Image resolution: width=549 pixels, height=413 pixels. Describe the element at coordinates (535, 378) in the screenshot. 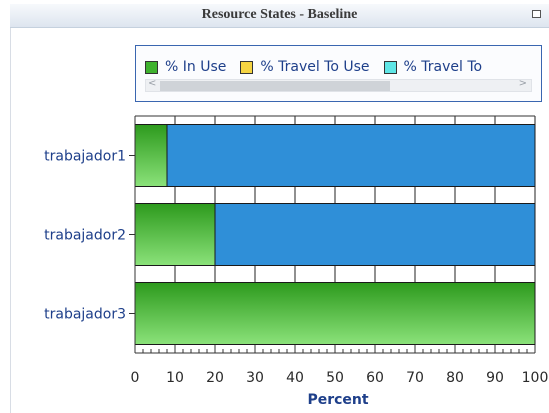

I see `x-tick-label: 100` at that location.